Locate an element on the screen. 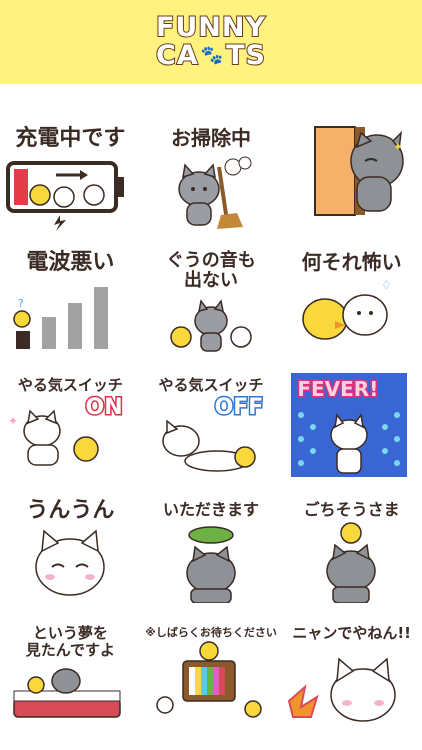 This screenshot has height=750, width=422. sticker-dream: という夢を 見たんですよ is located at coordinates (70, 670).